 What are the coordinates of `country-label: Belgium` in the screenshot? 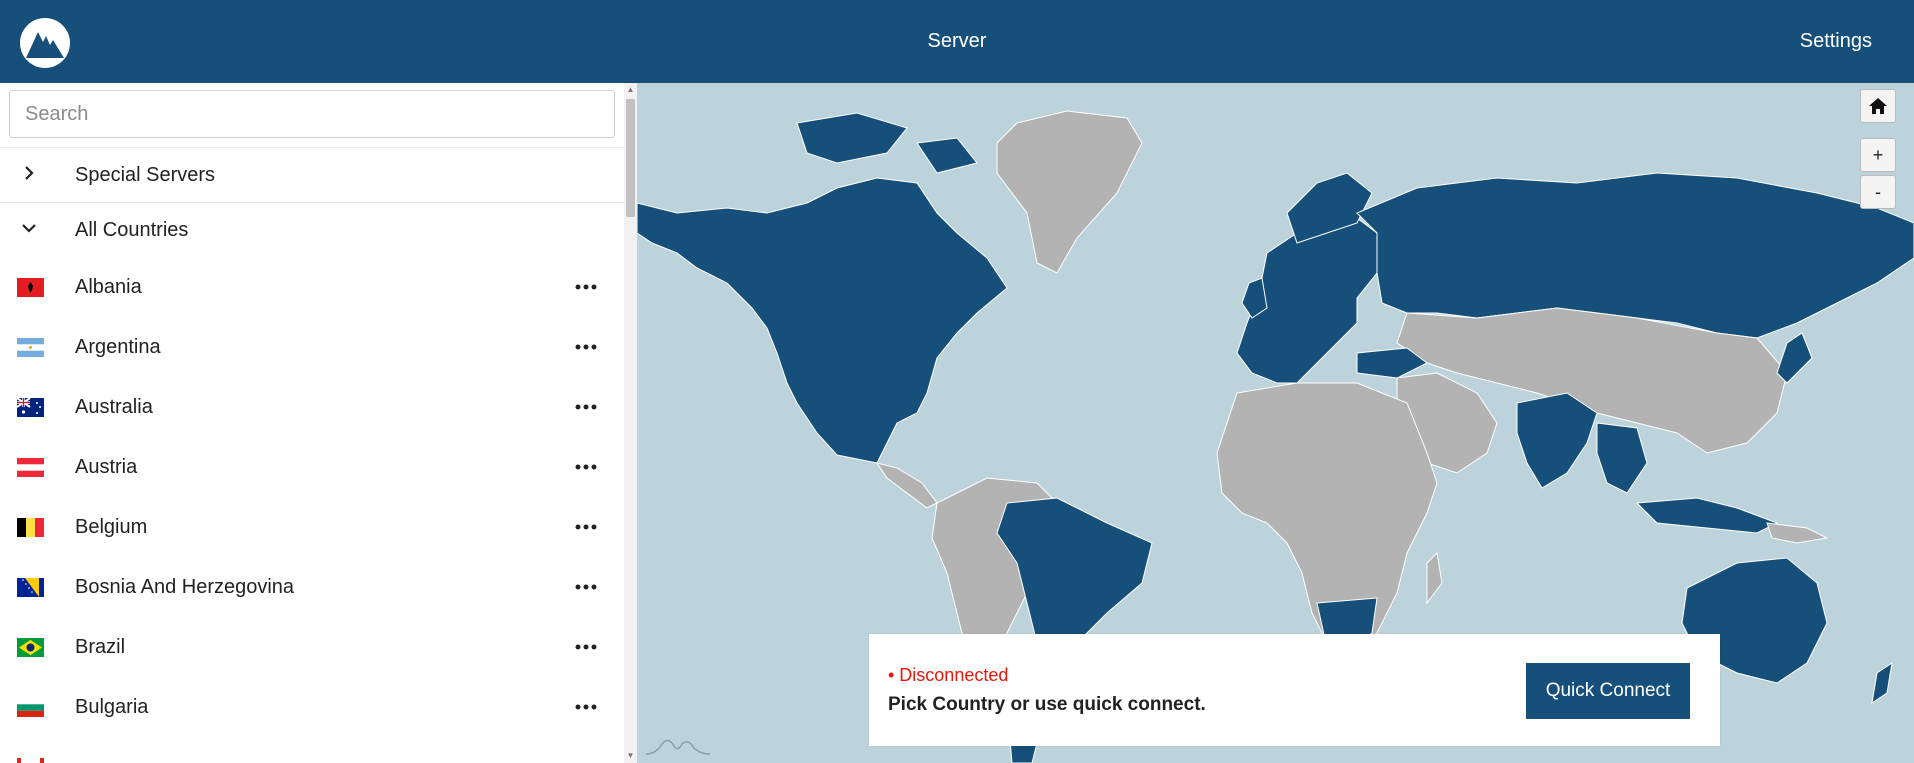 It's located at (111, 526).